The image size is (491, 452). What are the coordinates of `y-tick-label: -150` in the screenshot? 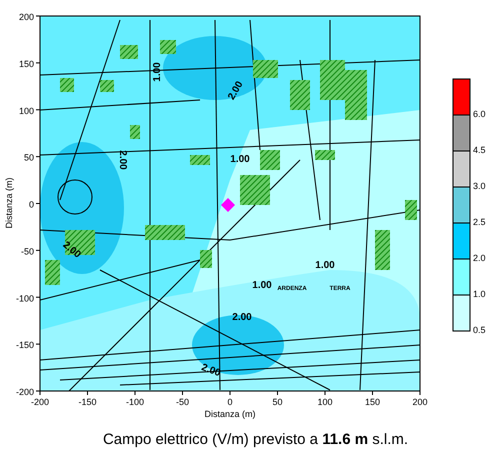 It's located at (25, 345).